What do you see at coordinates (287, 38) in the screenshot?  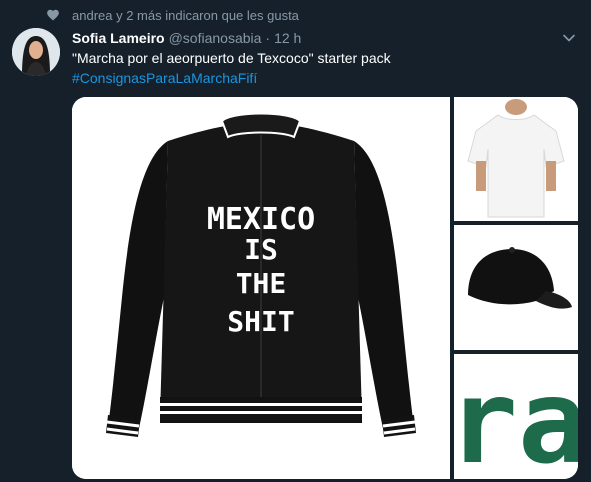 I see `tweet-timestamp: 12 h` at bounding box center [287, 38].